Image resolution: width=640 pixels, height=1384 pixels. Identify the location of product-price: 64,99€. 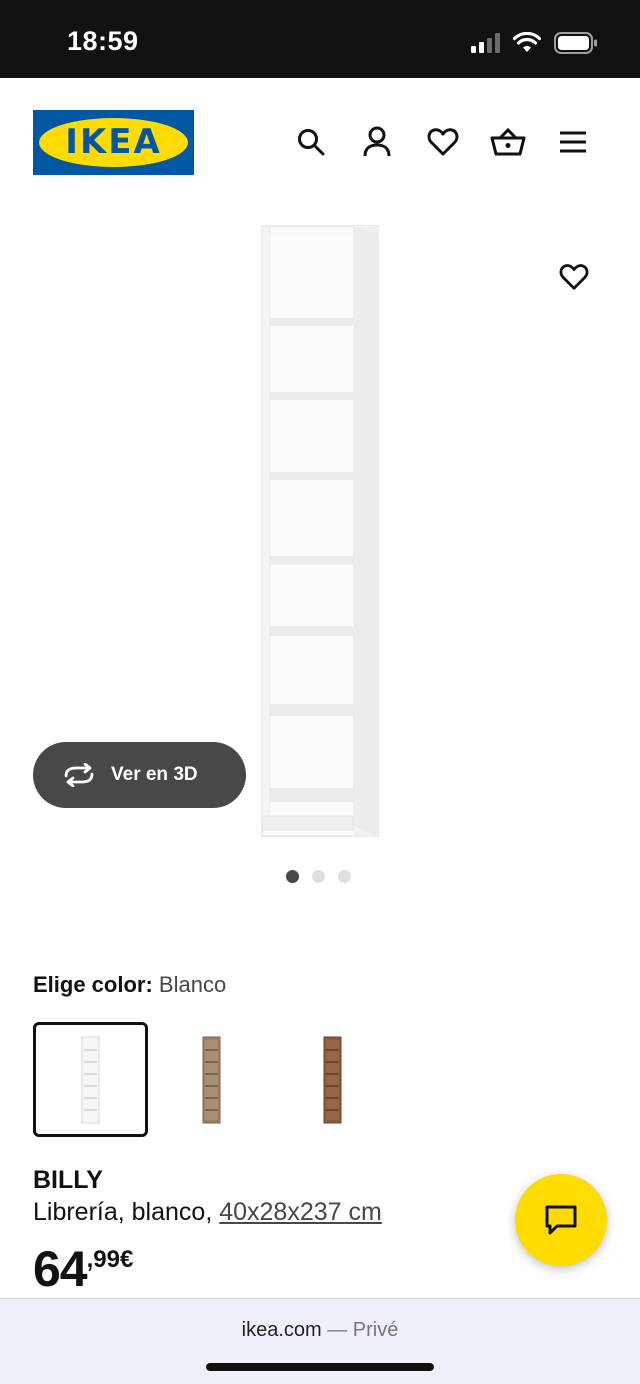
(83, 1269).